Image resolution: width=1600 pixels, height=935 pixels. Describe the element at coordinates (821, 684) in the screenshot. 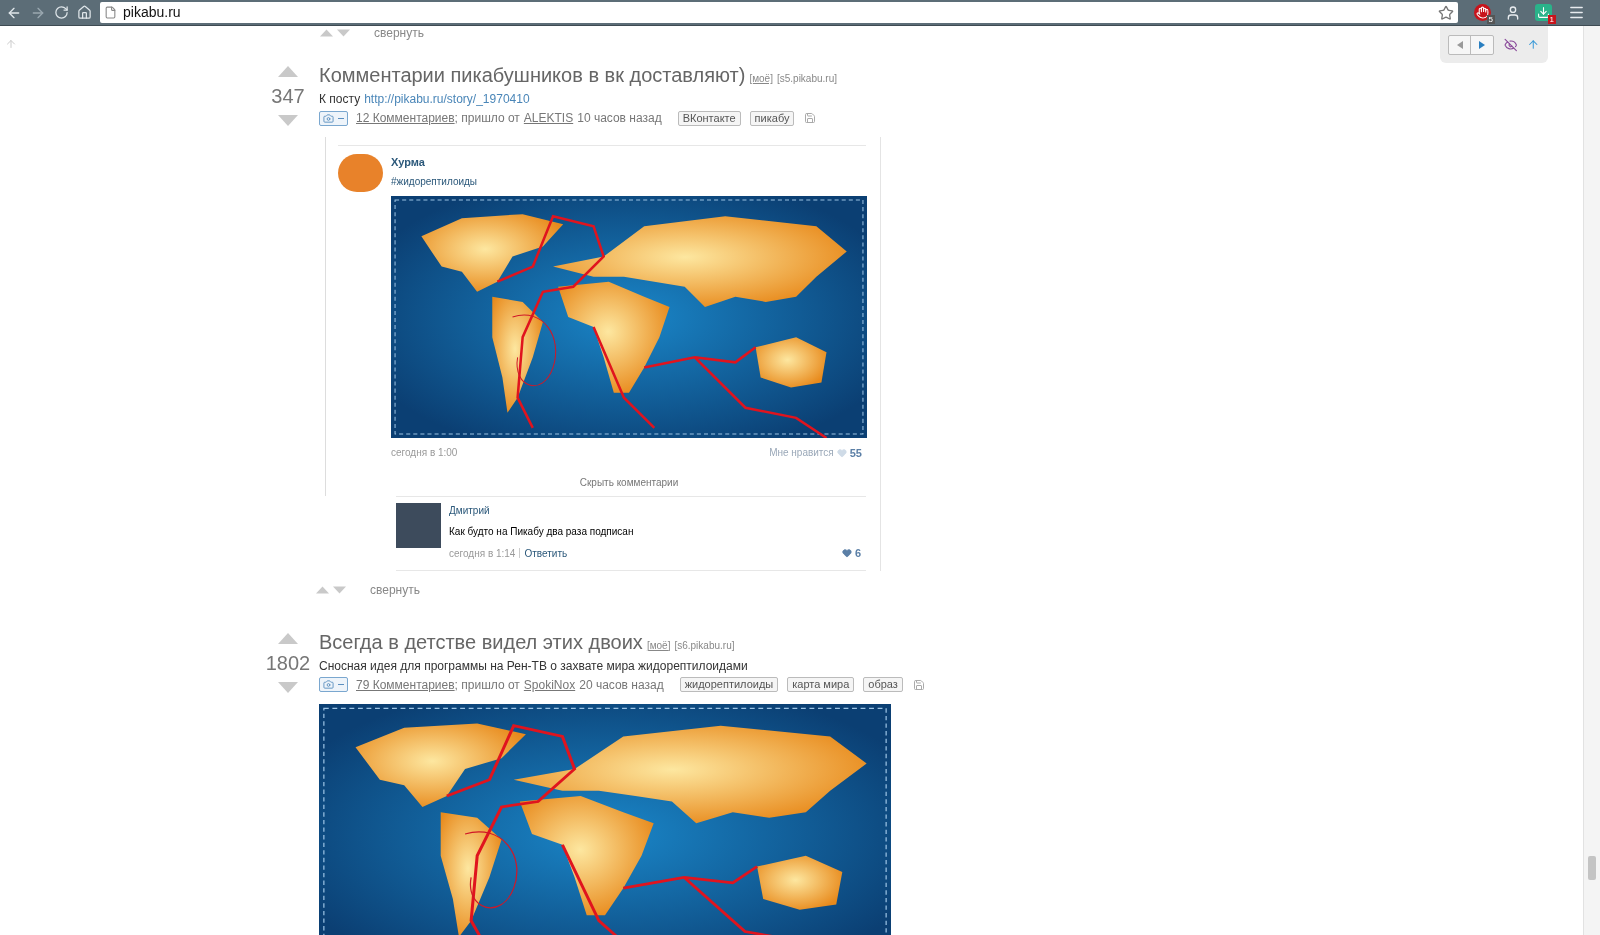

I see `tag: карта мира` at that location.